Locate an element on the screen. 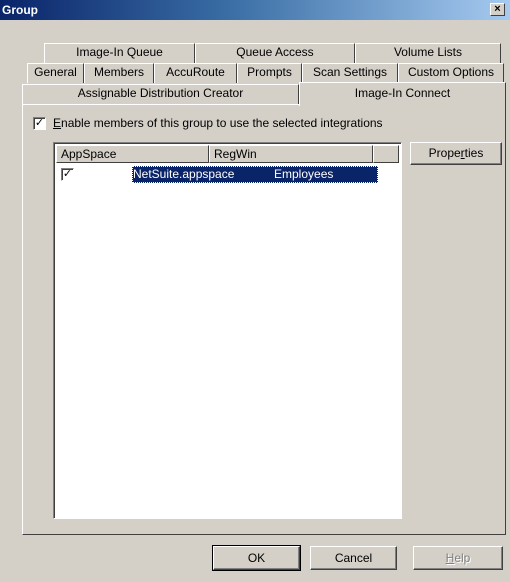 This screenshot has width=510, height=582. close-button: × is located at coordinates (497, 9).